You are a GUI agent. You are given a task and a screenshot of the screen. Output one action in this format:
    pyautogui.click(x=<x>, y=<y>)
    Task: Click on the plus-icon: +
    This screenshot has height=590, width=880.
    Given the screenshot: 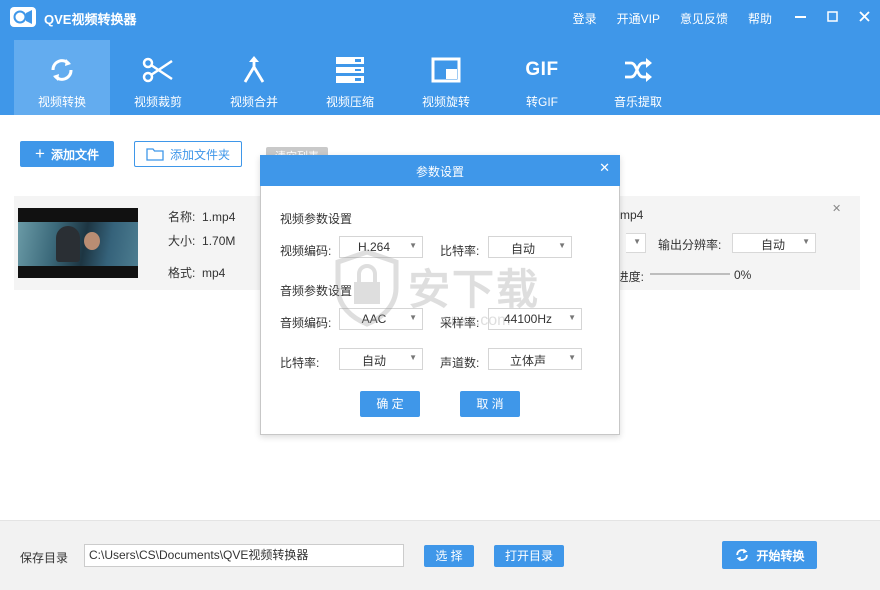 What is the action you would take?
    pyautogui.click(x=40, y=153)
    